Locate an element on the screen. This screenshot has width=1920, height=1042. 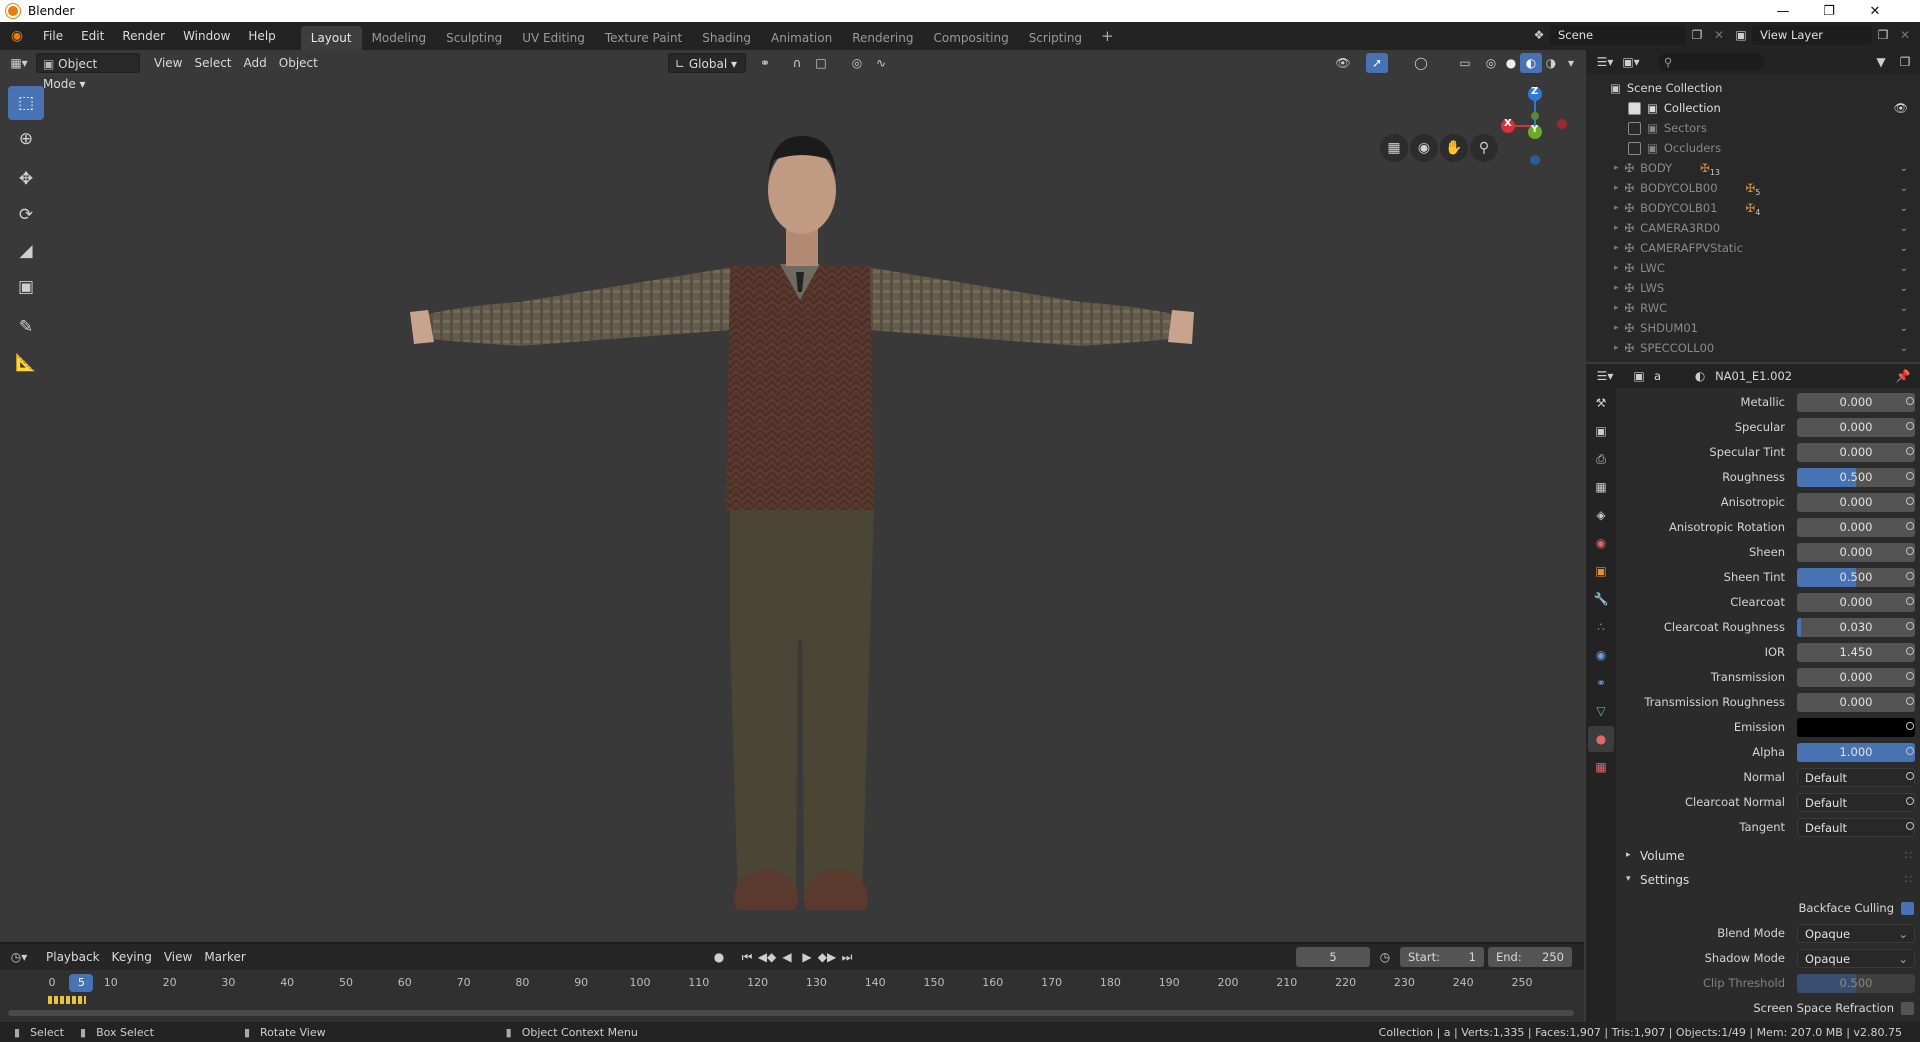
shading-options-icon: ▾ is located at coordinates (1571, 63).